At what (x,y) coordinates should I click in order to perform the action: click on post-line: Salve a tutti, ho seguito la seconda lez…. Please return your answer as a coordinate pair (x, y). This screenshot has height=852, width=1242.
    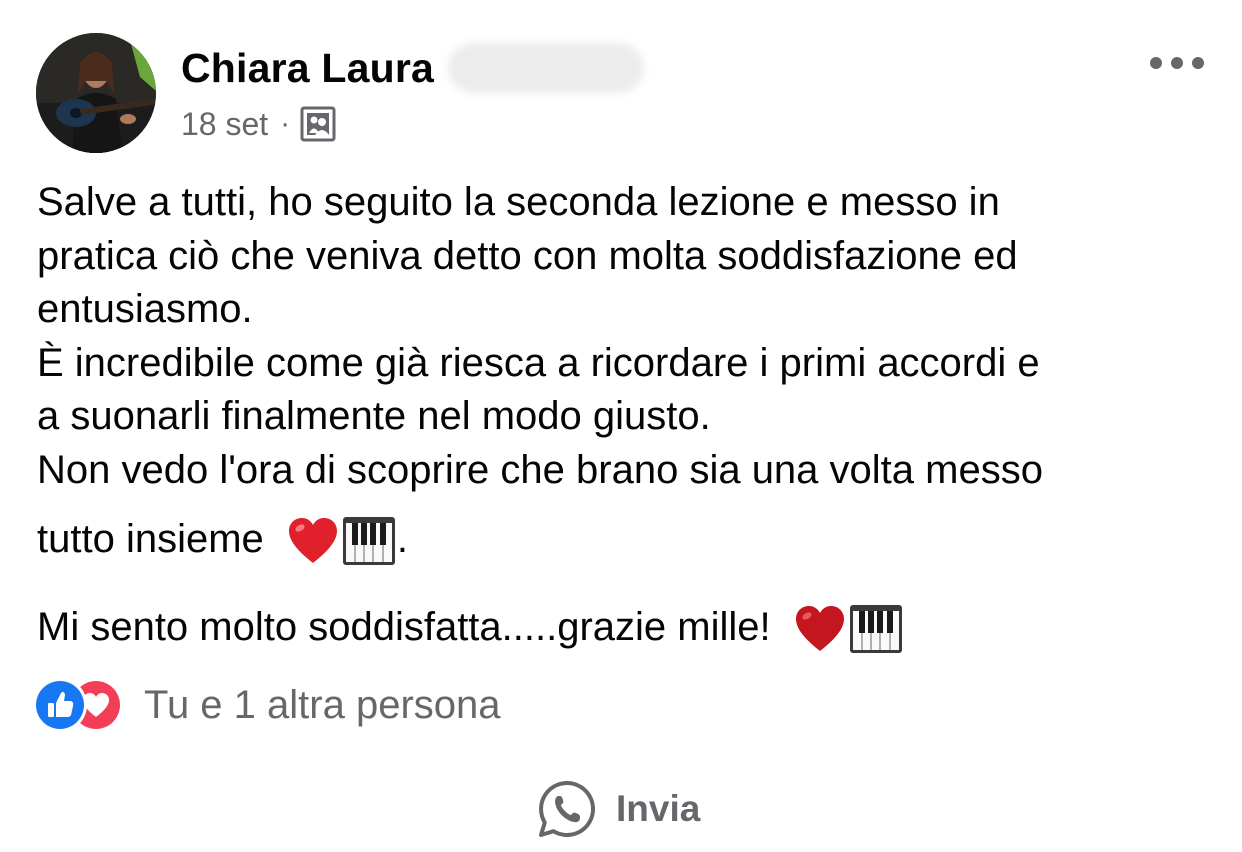
    Looking at the image, I should click on (518, 202).